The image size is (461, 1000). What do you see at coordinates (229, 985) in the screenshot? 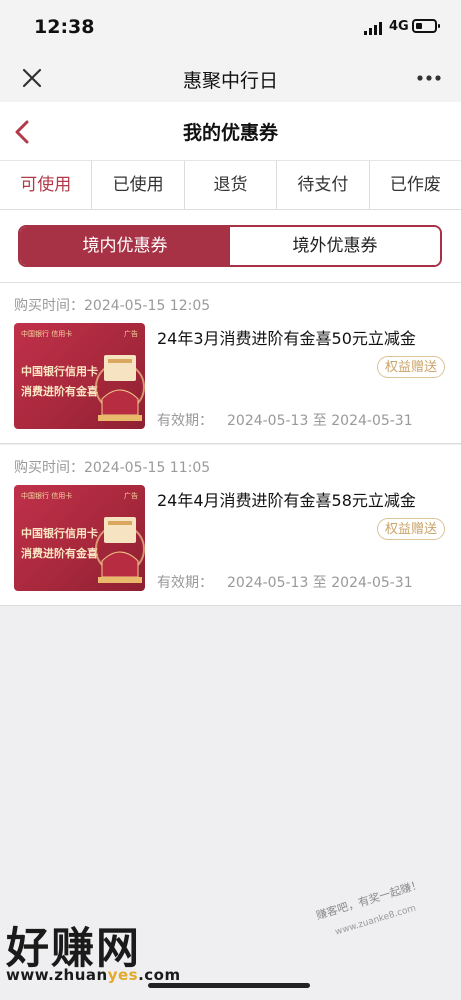
I see `home-indicator` at bounding box center [229, 985].